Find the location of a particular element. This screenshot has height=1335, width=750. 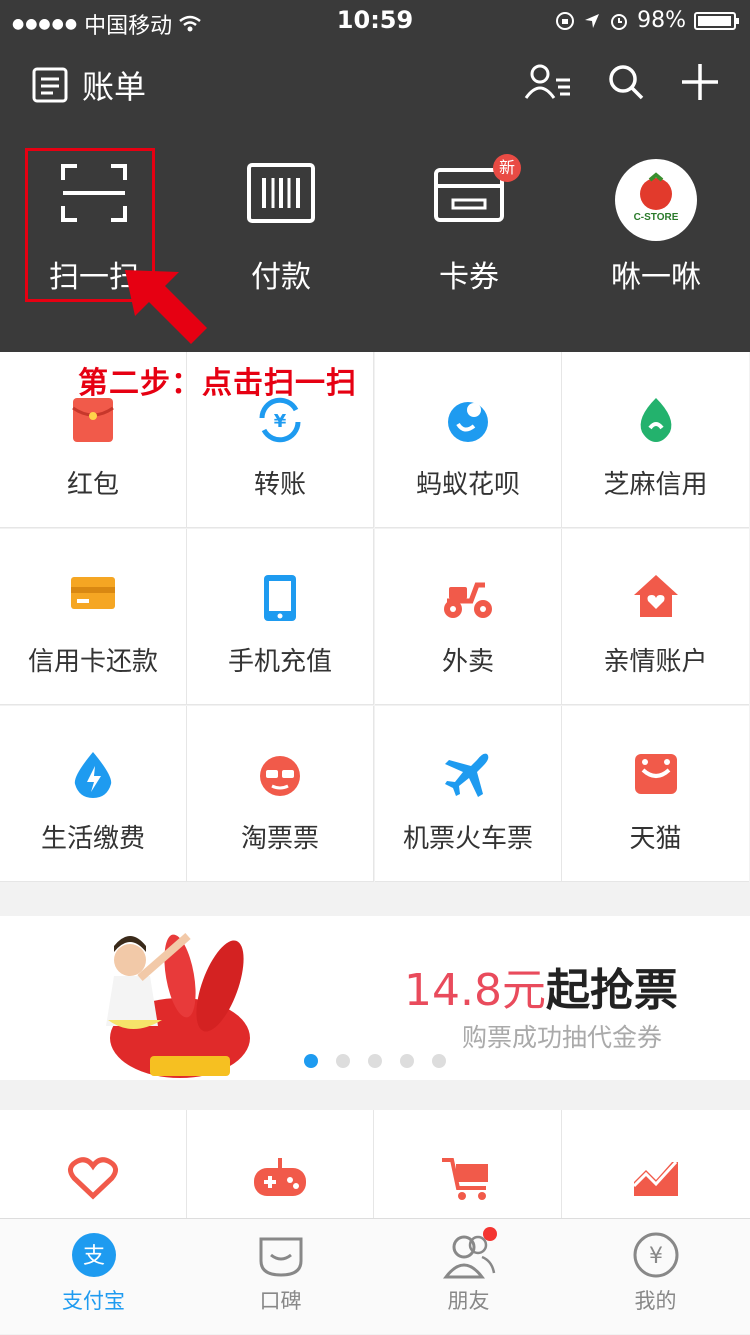

red-envelope-icon is located at coordinates (93, 420).